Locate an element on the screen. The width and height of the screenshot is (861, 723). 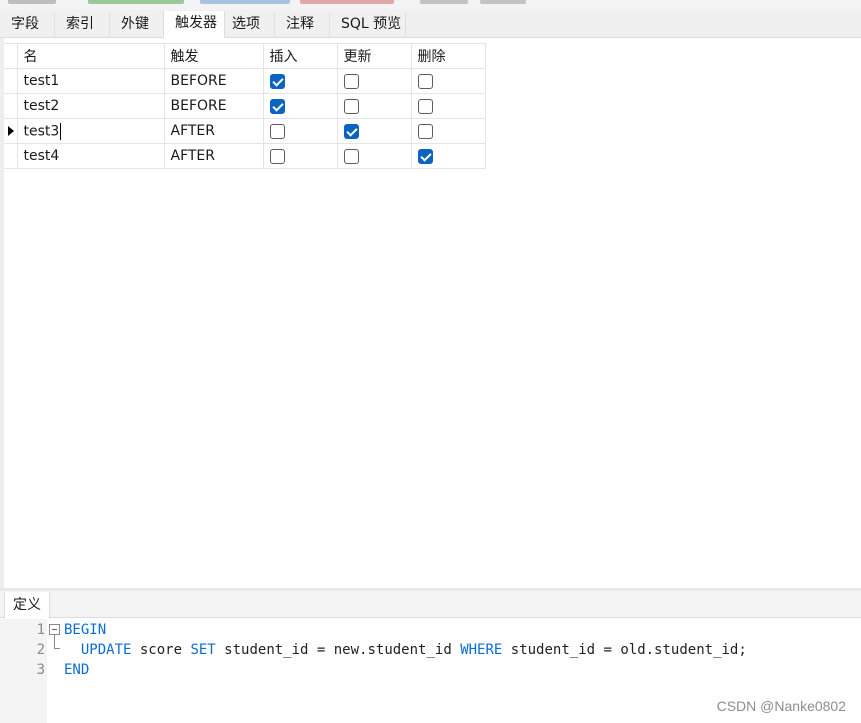
column-header-insert: 插入 is located at coordinates (300, 56).